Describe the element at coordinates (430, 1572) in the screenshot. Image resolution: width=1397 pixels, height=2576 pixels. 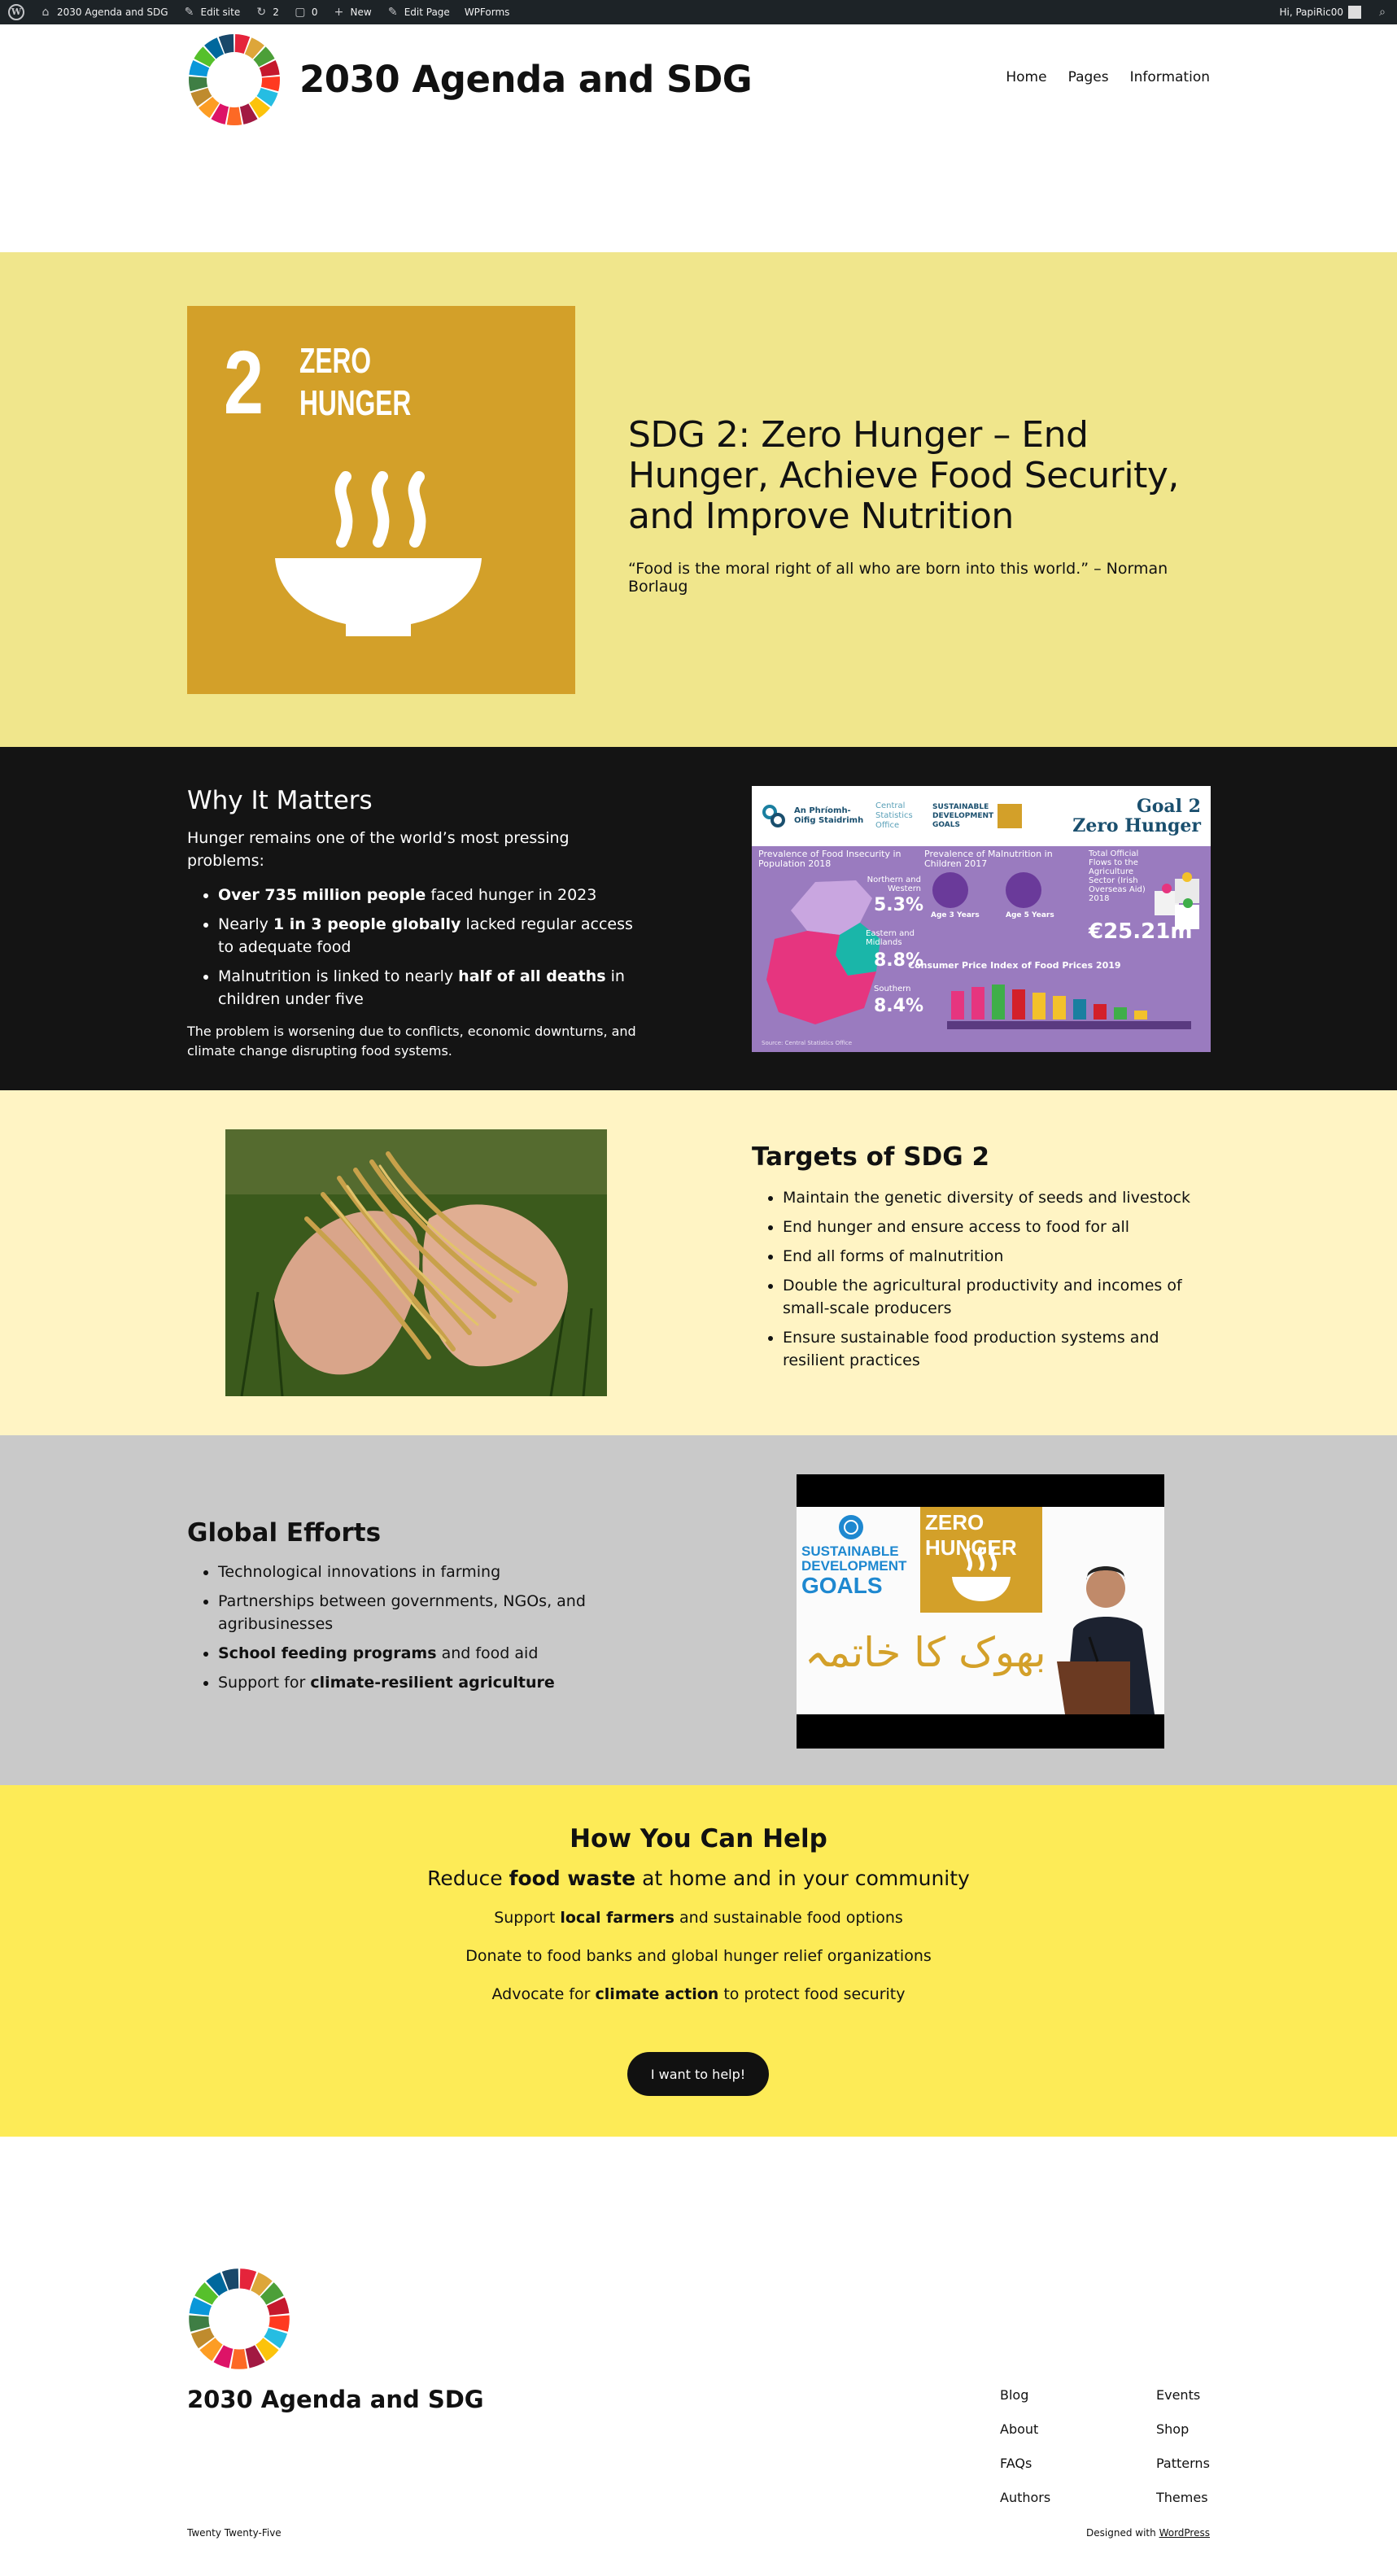
I see `list-item: Technological innovations in farming` at that location.